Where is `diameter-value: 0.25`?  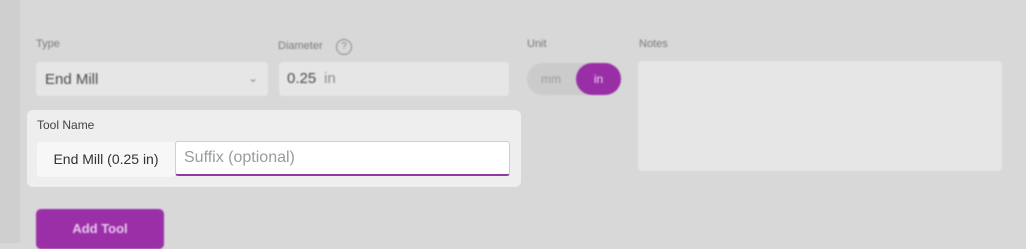 diameter-value: 0.25 is located at coordinates (302, 78).